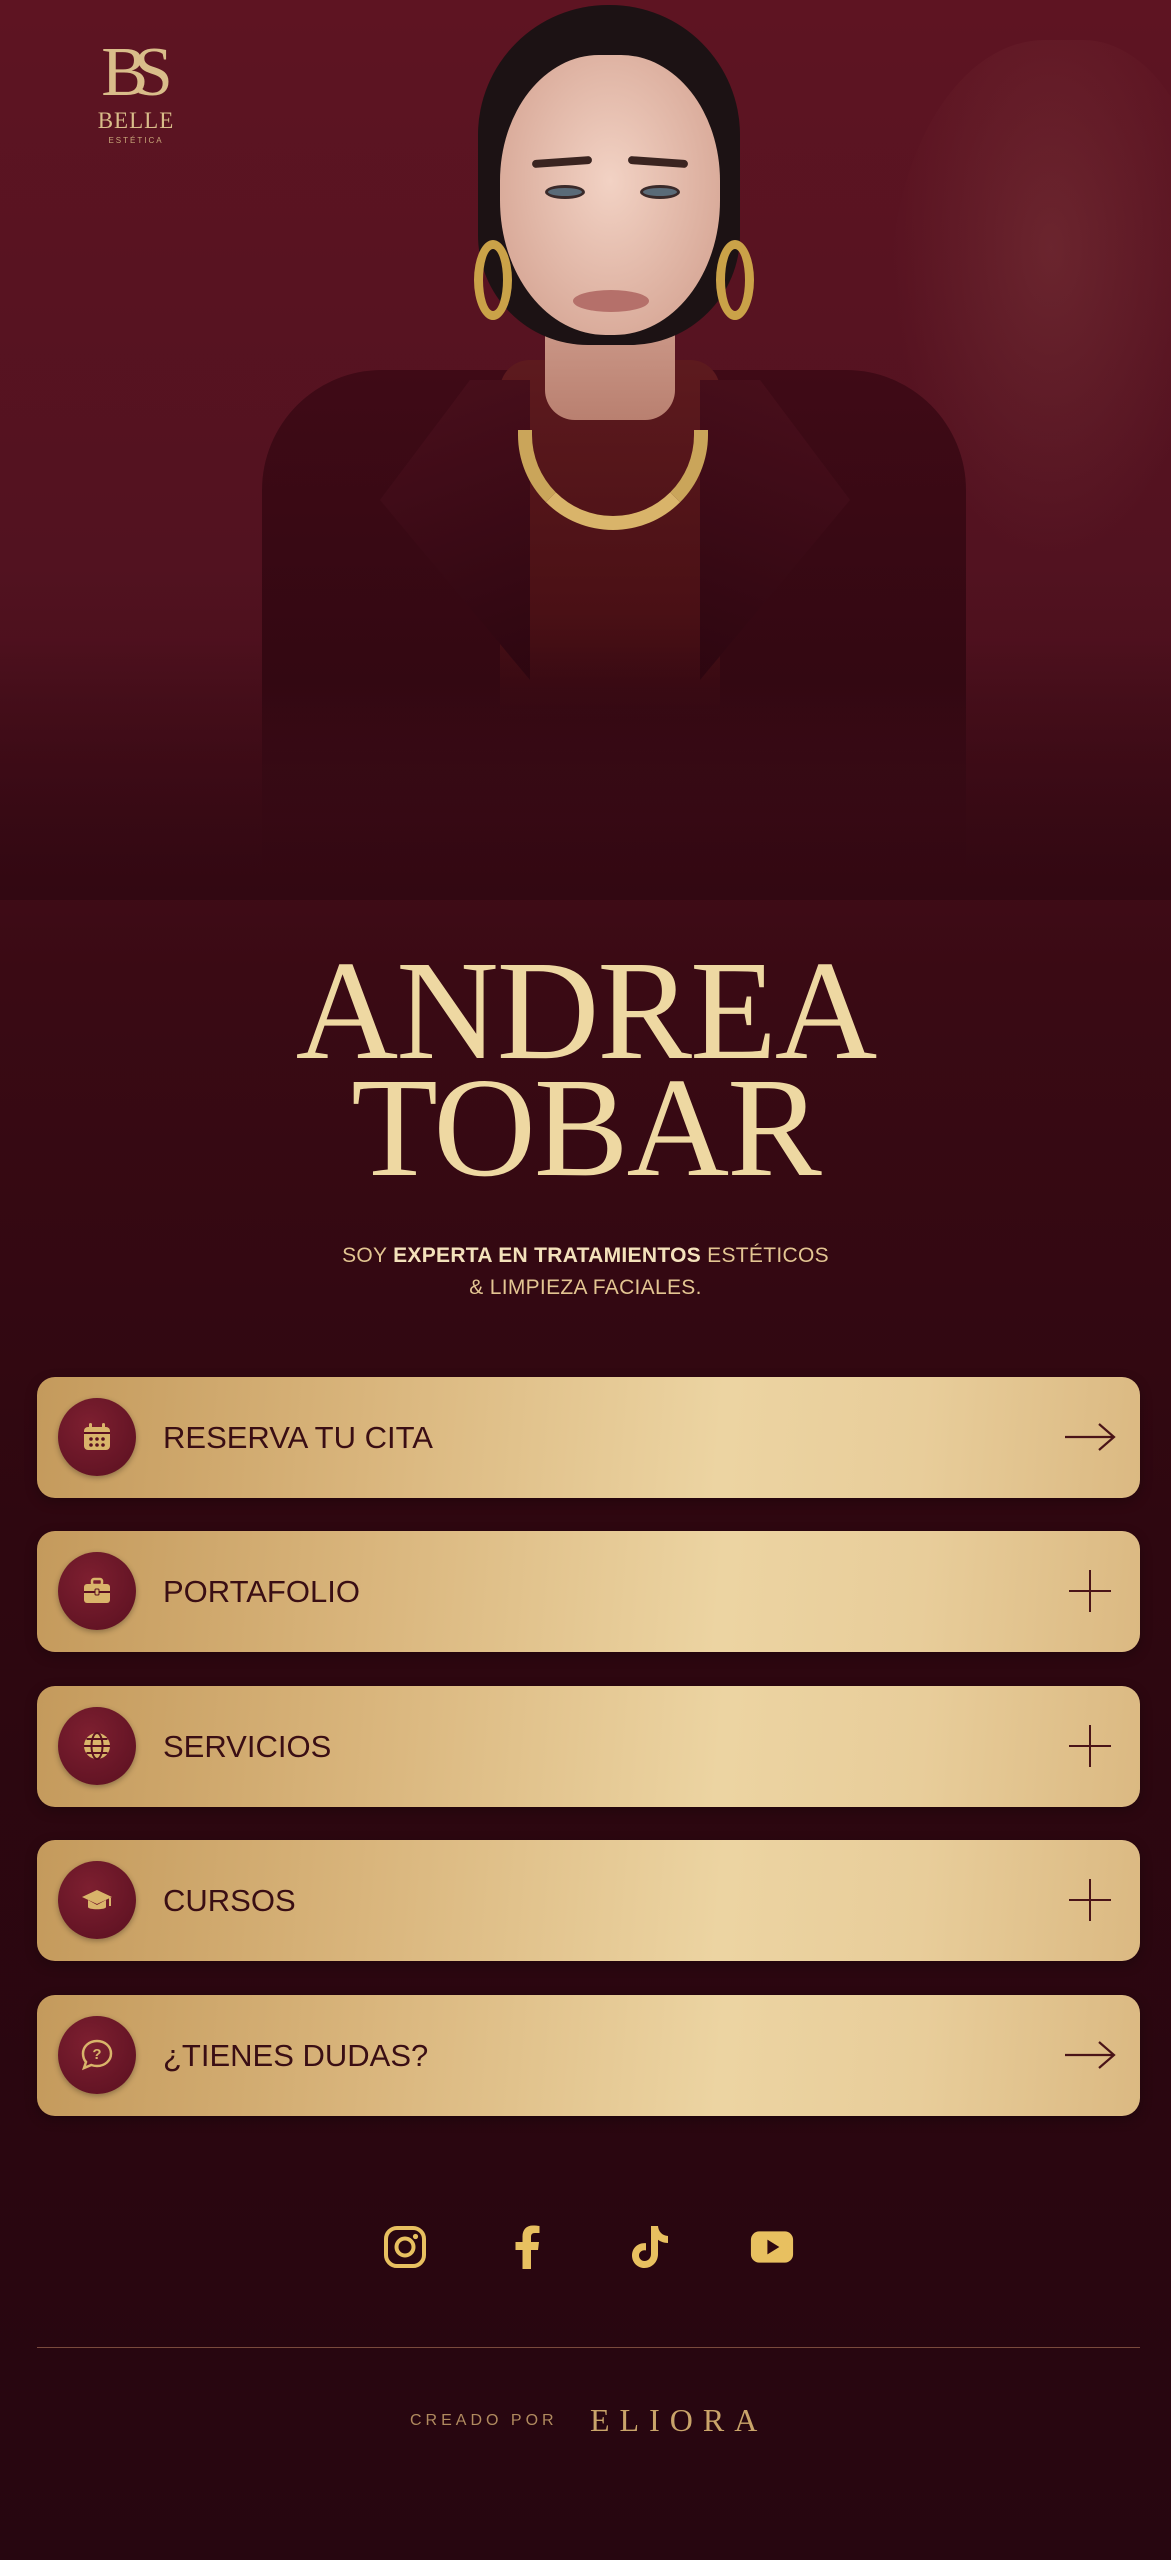  What do you see at coordinates (97, 1437) in the screenshot?
I see `calendar-icon` at bounding box center [97, 1437].